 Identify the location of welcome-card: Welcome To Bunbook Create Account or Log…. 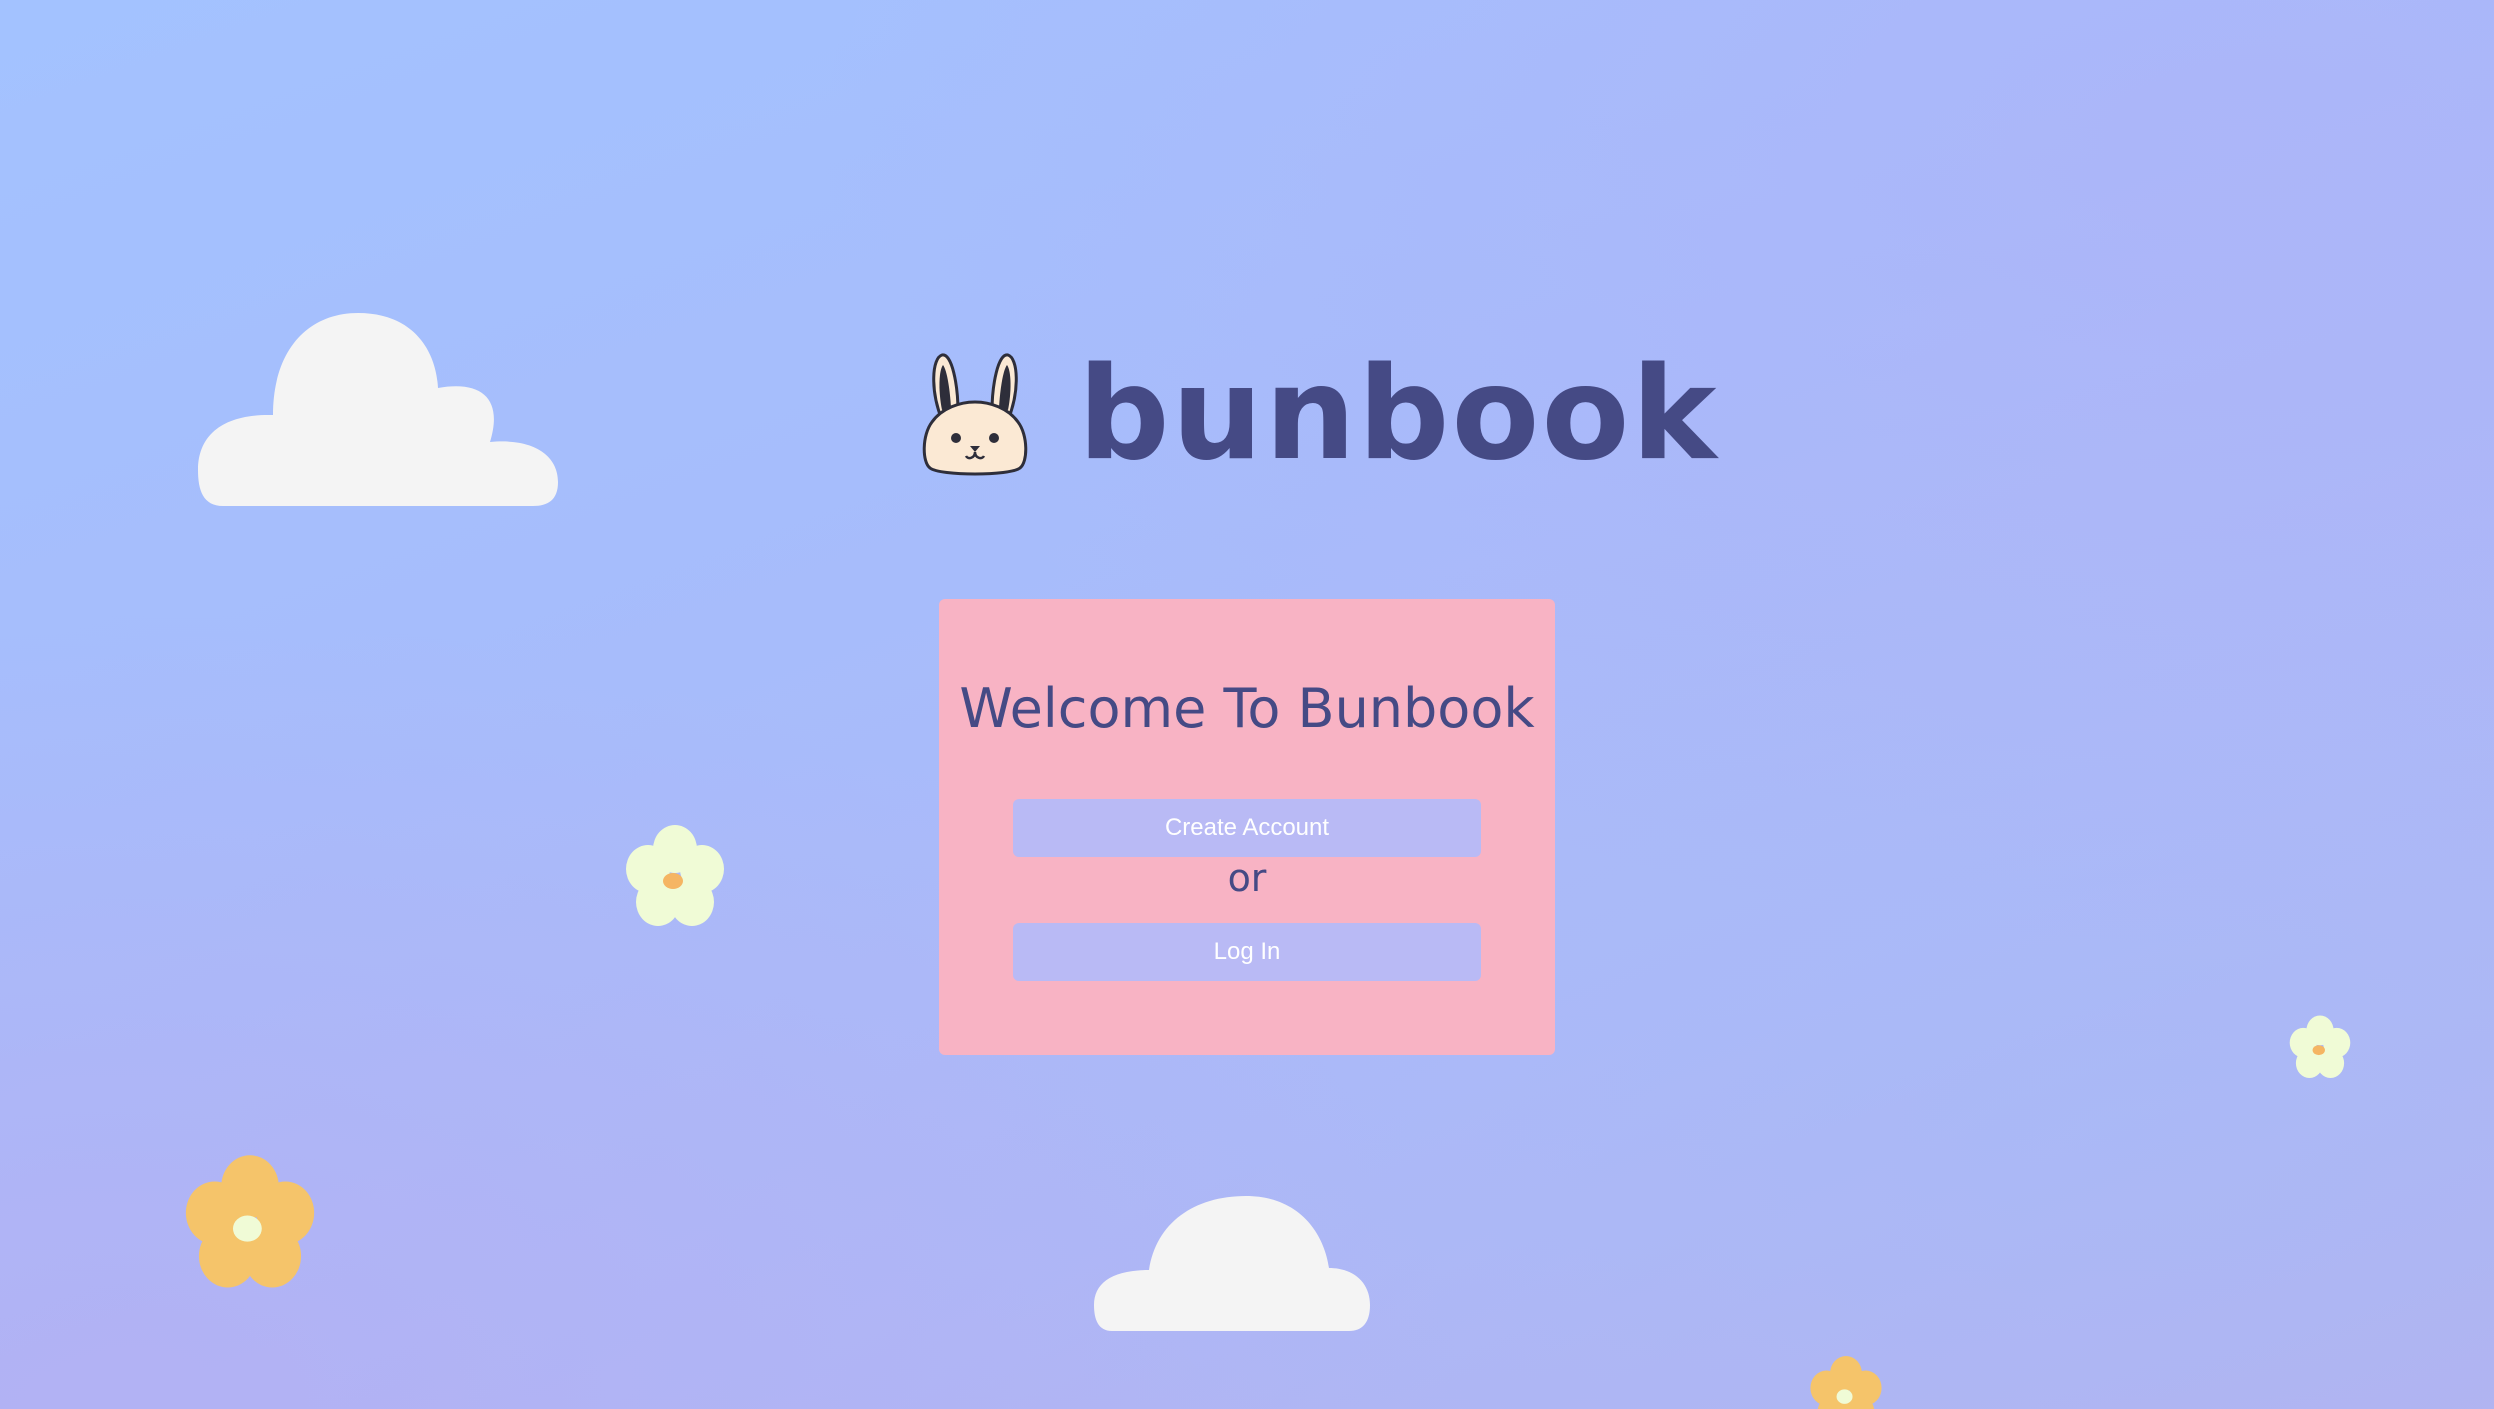
(1247, 827).